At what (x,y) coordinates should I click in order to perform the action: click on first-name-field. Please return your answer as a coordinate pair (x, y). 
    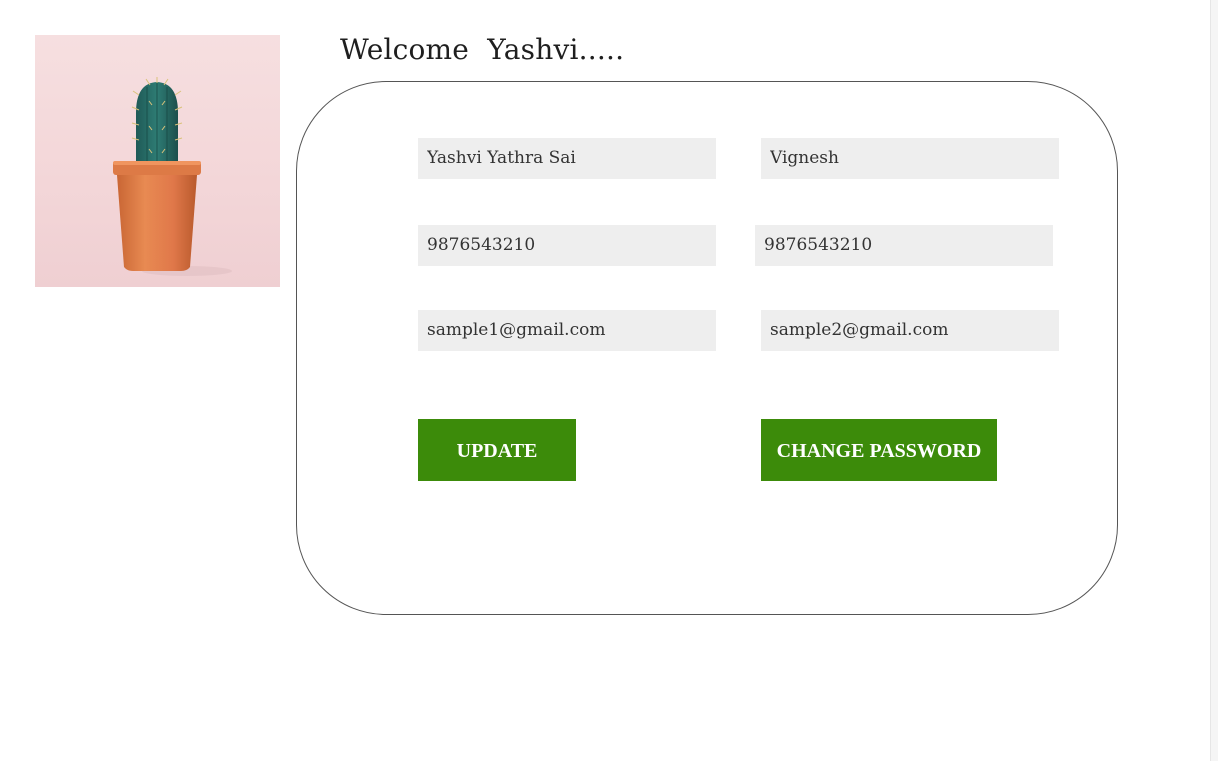
    Looking at the image, I should click on (567, 158).